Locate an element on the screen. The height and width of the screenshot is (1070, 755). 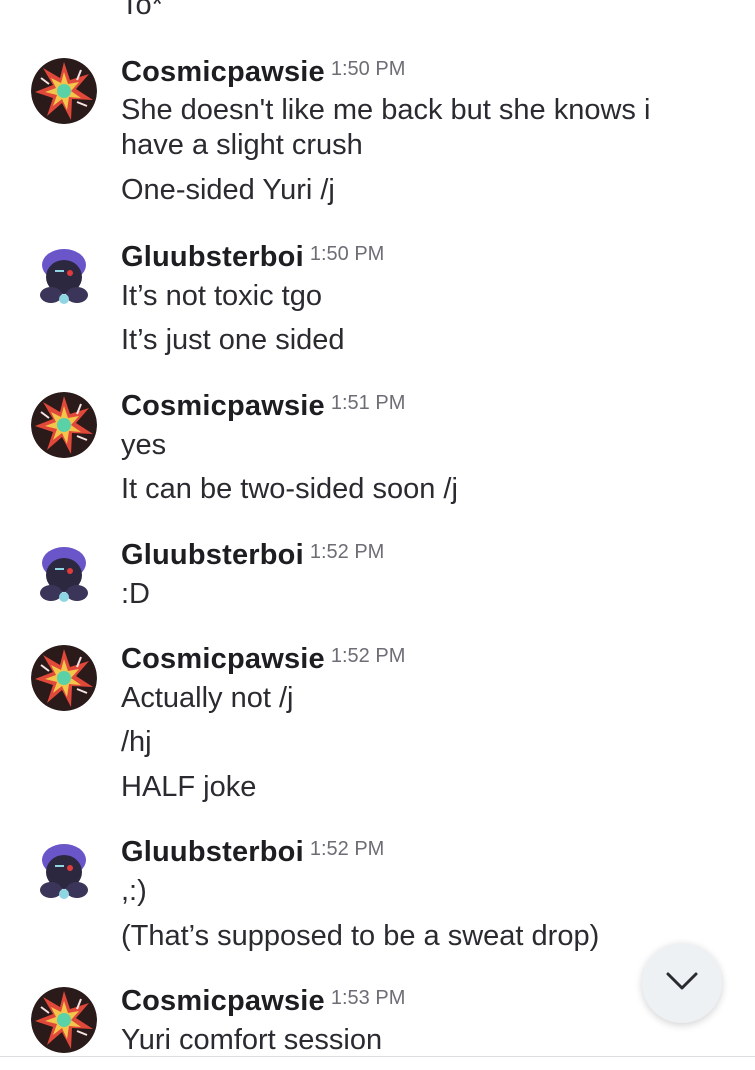
bottom-divider is located at coordinates (377, 1056).